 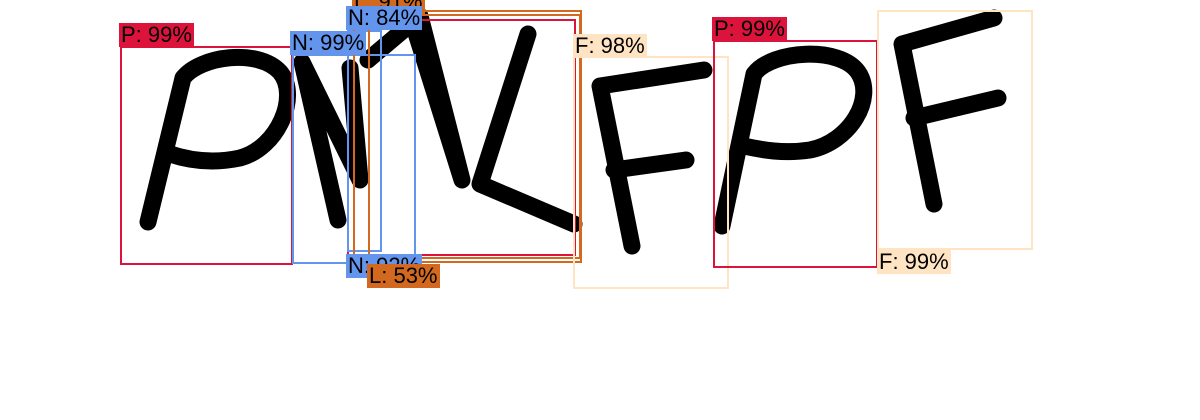 What do you see at coordinates (914, 261) in the screenshot?
I see `detection-label: F: 99%` at bounding box center [914, 261].